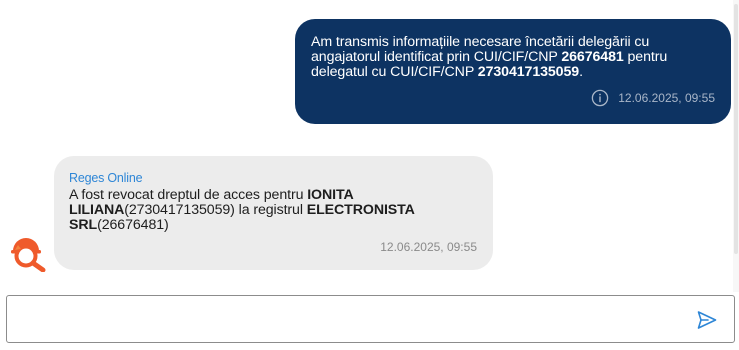 This screenshot has height=350, width=739. Describe the element at coordinates (179, 210) in the screenshot. I see `person-id: (2730417135059)` at that location.